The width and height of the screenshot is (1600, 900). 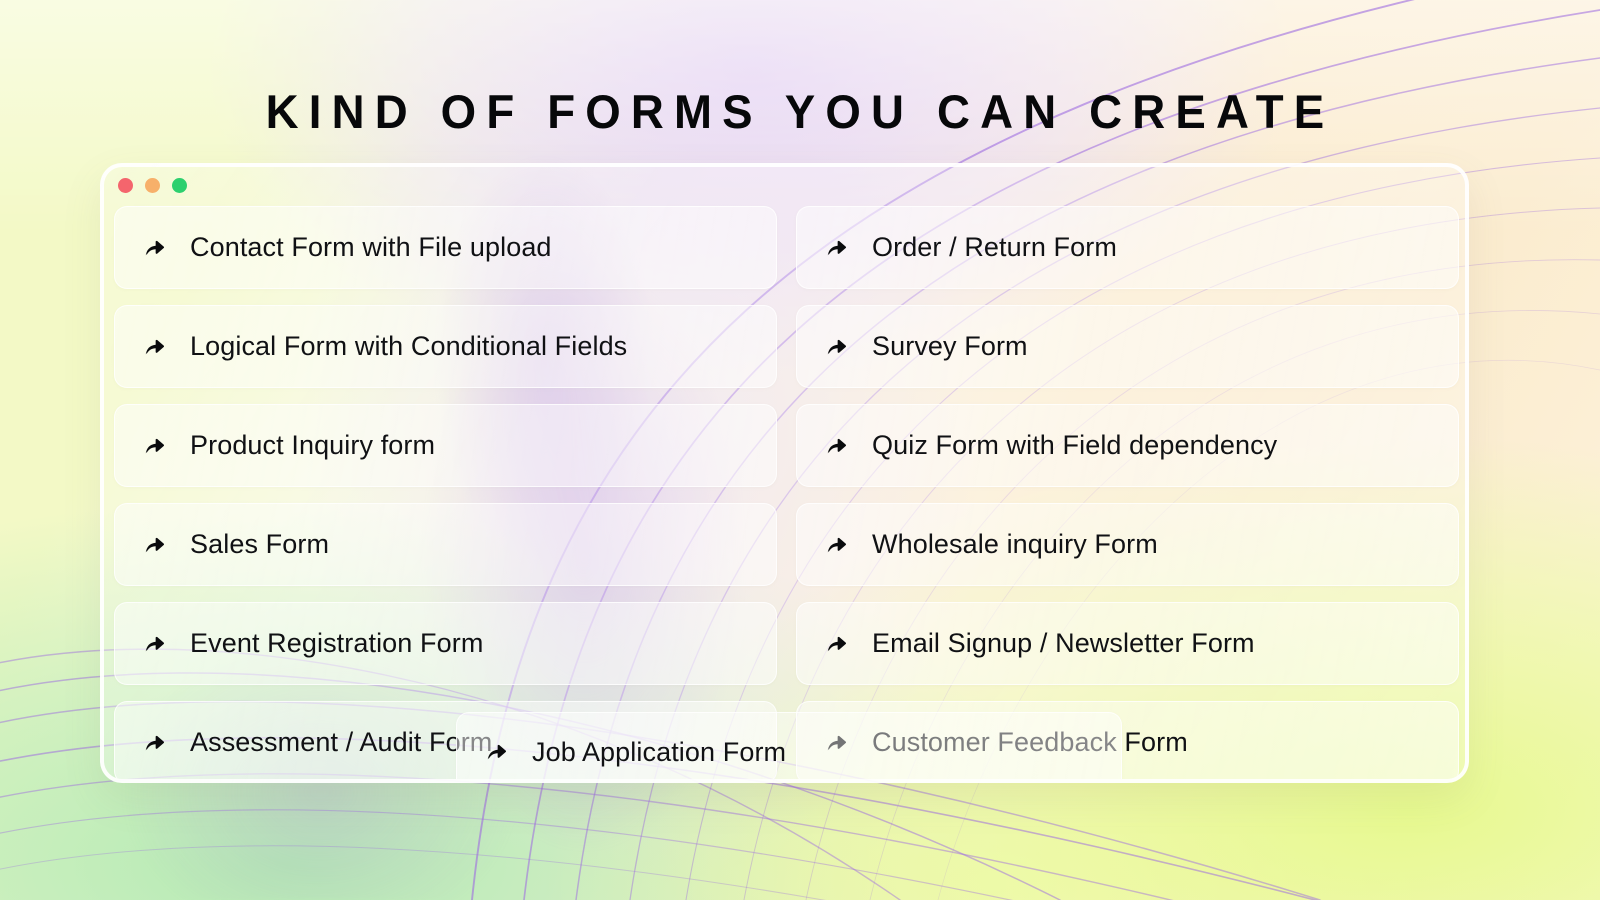 I want to click on form-type-label: Survey Form, so click(x=950, y=346).